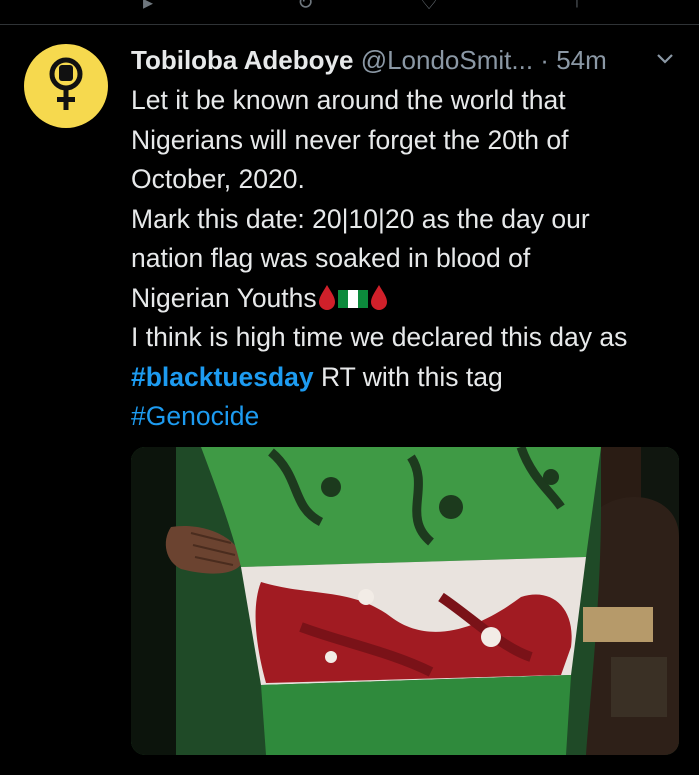 This screenshot has height=775, width=699. What do you see at coordinates (429, 7) in the screenshot?
I see `like-icon: ♡` at bounding box center [429, 7].